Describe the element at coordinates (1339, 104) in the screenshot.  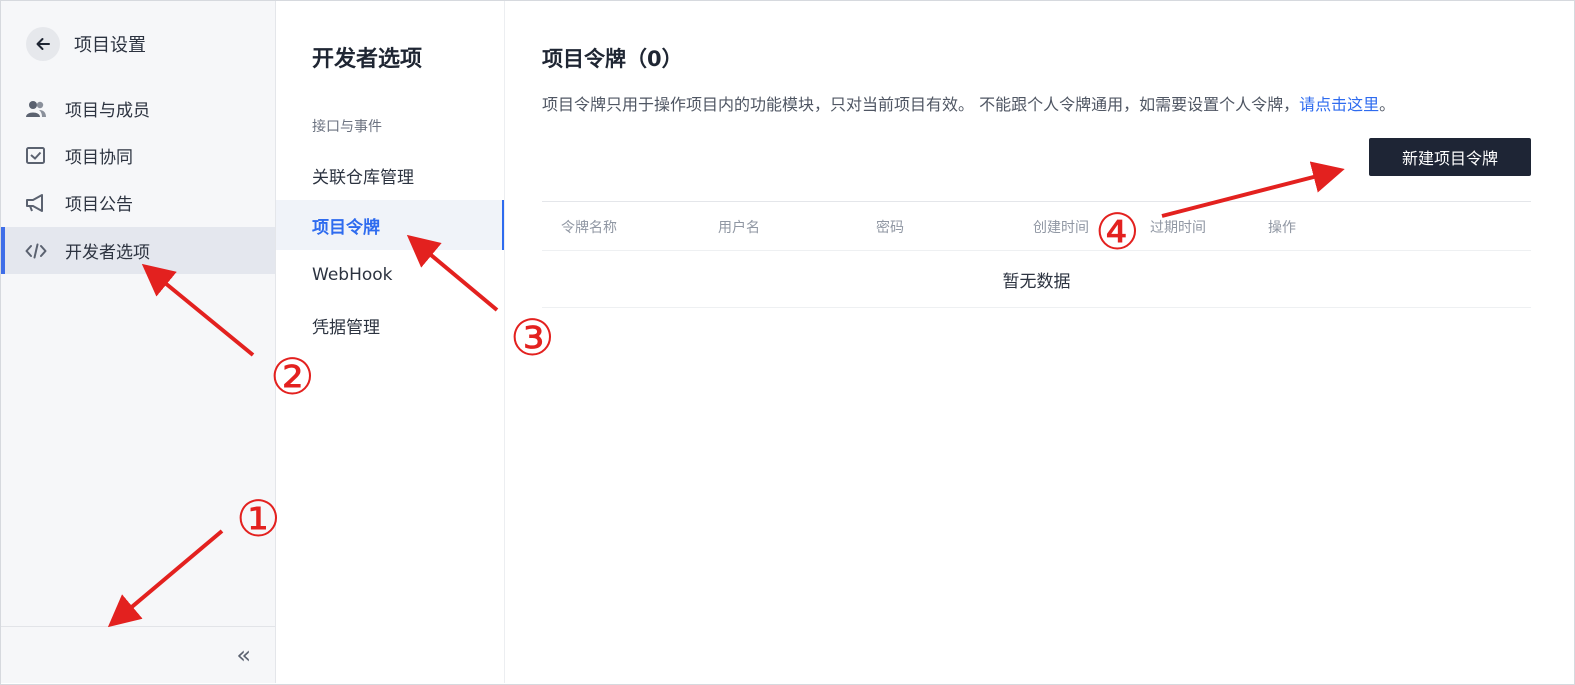
I see `personal-token-link: 请点击这里` at that location.